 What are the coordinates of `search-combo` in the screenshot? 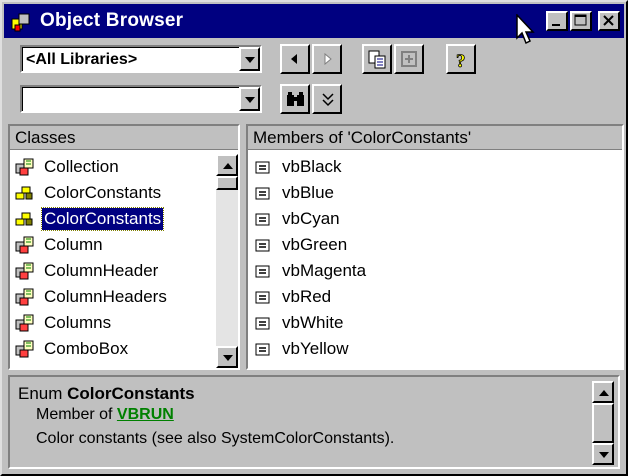 It's located at (141, 99).